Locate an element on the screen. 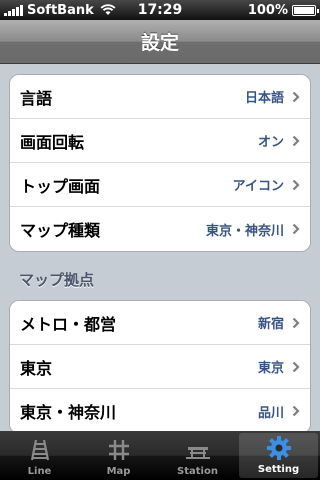 The width and height of the screenshot is (320, 480). tab-label: Station is located at coordinates (197, 471).